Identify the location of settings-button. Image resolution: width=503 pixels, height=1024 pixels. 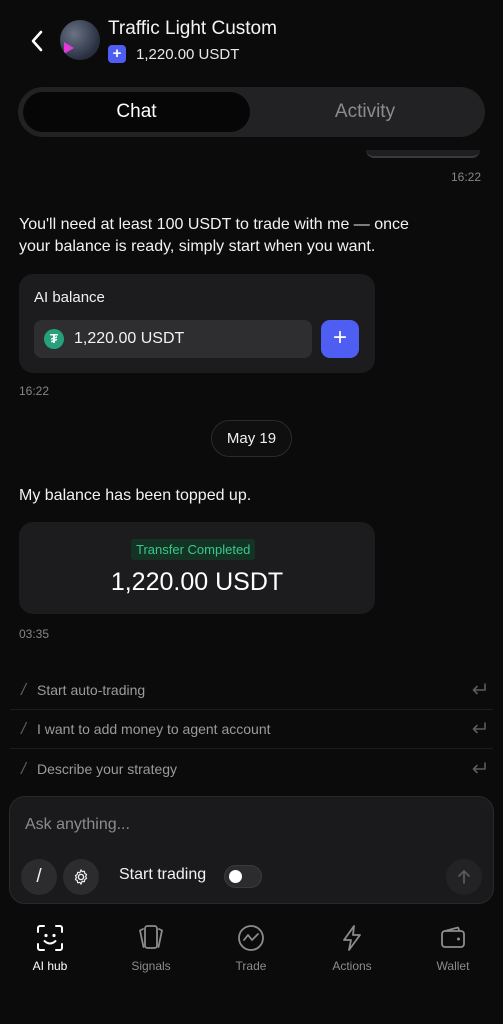
(81, 877).